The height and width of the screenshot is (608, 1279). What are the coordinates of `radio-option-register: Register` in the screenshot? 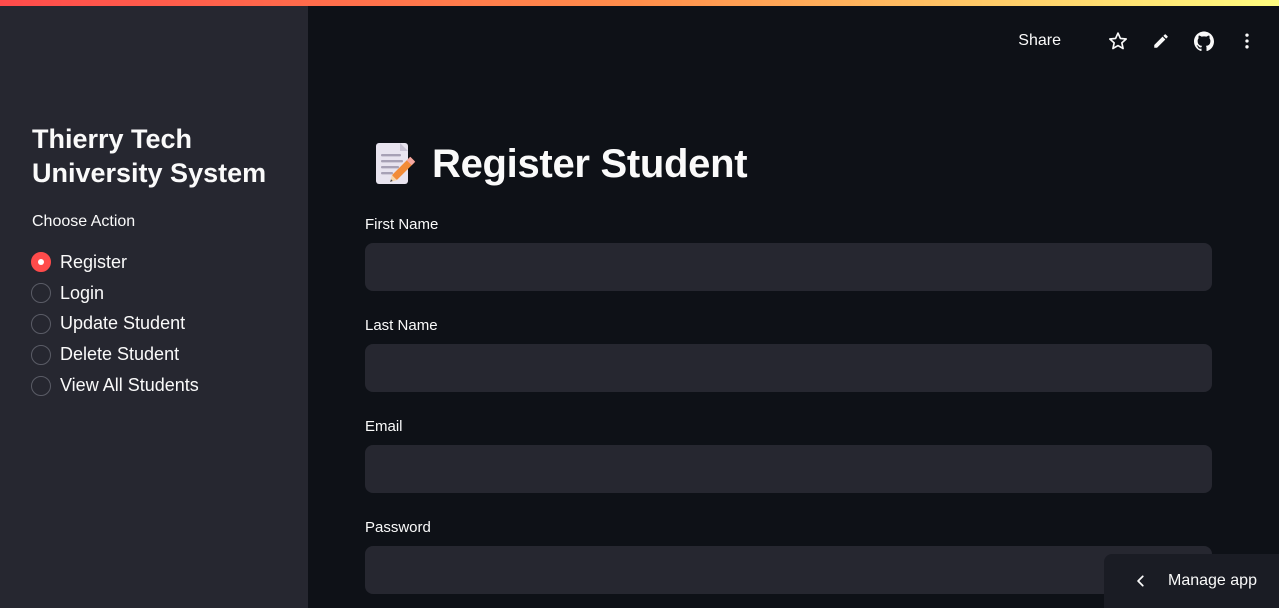 It's located at (115, 262).